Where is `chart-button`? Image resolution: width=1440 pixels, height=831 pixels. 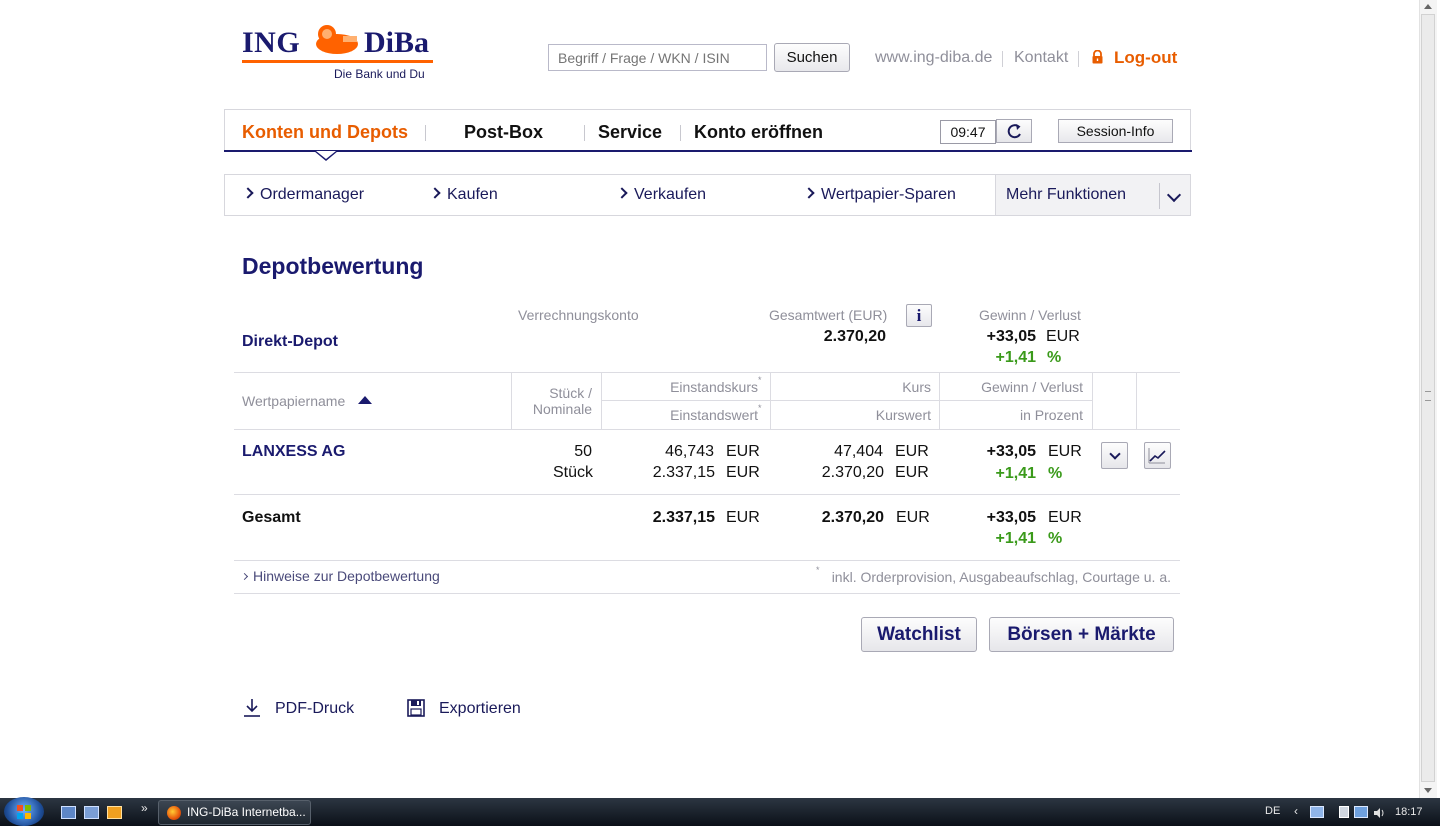
chart-button is located at coordinates (1157, 455).